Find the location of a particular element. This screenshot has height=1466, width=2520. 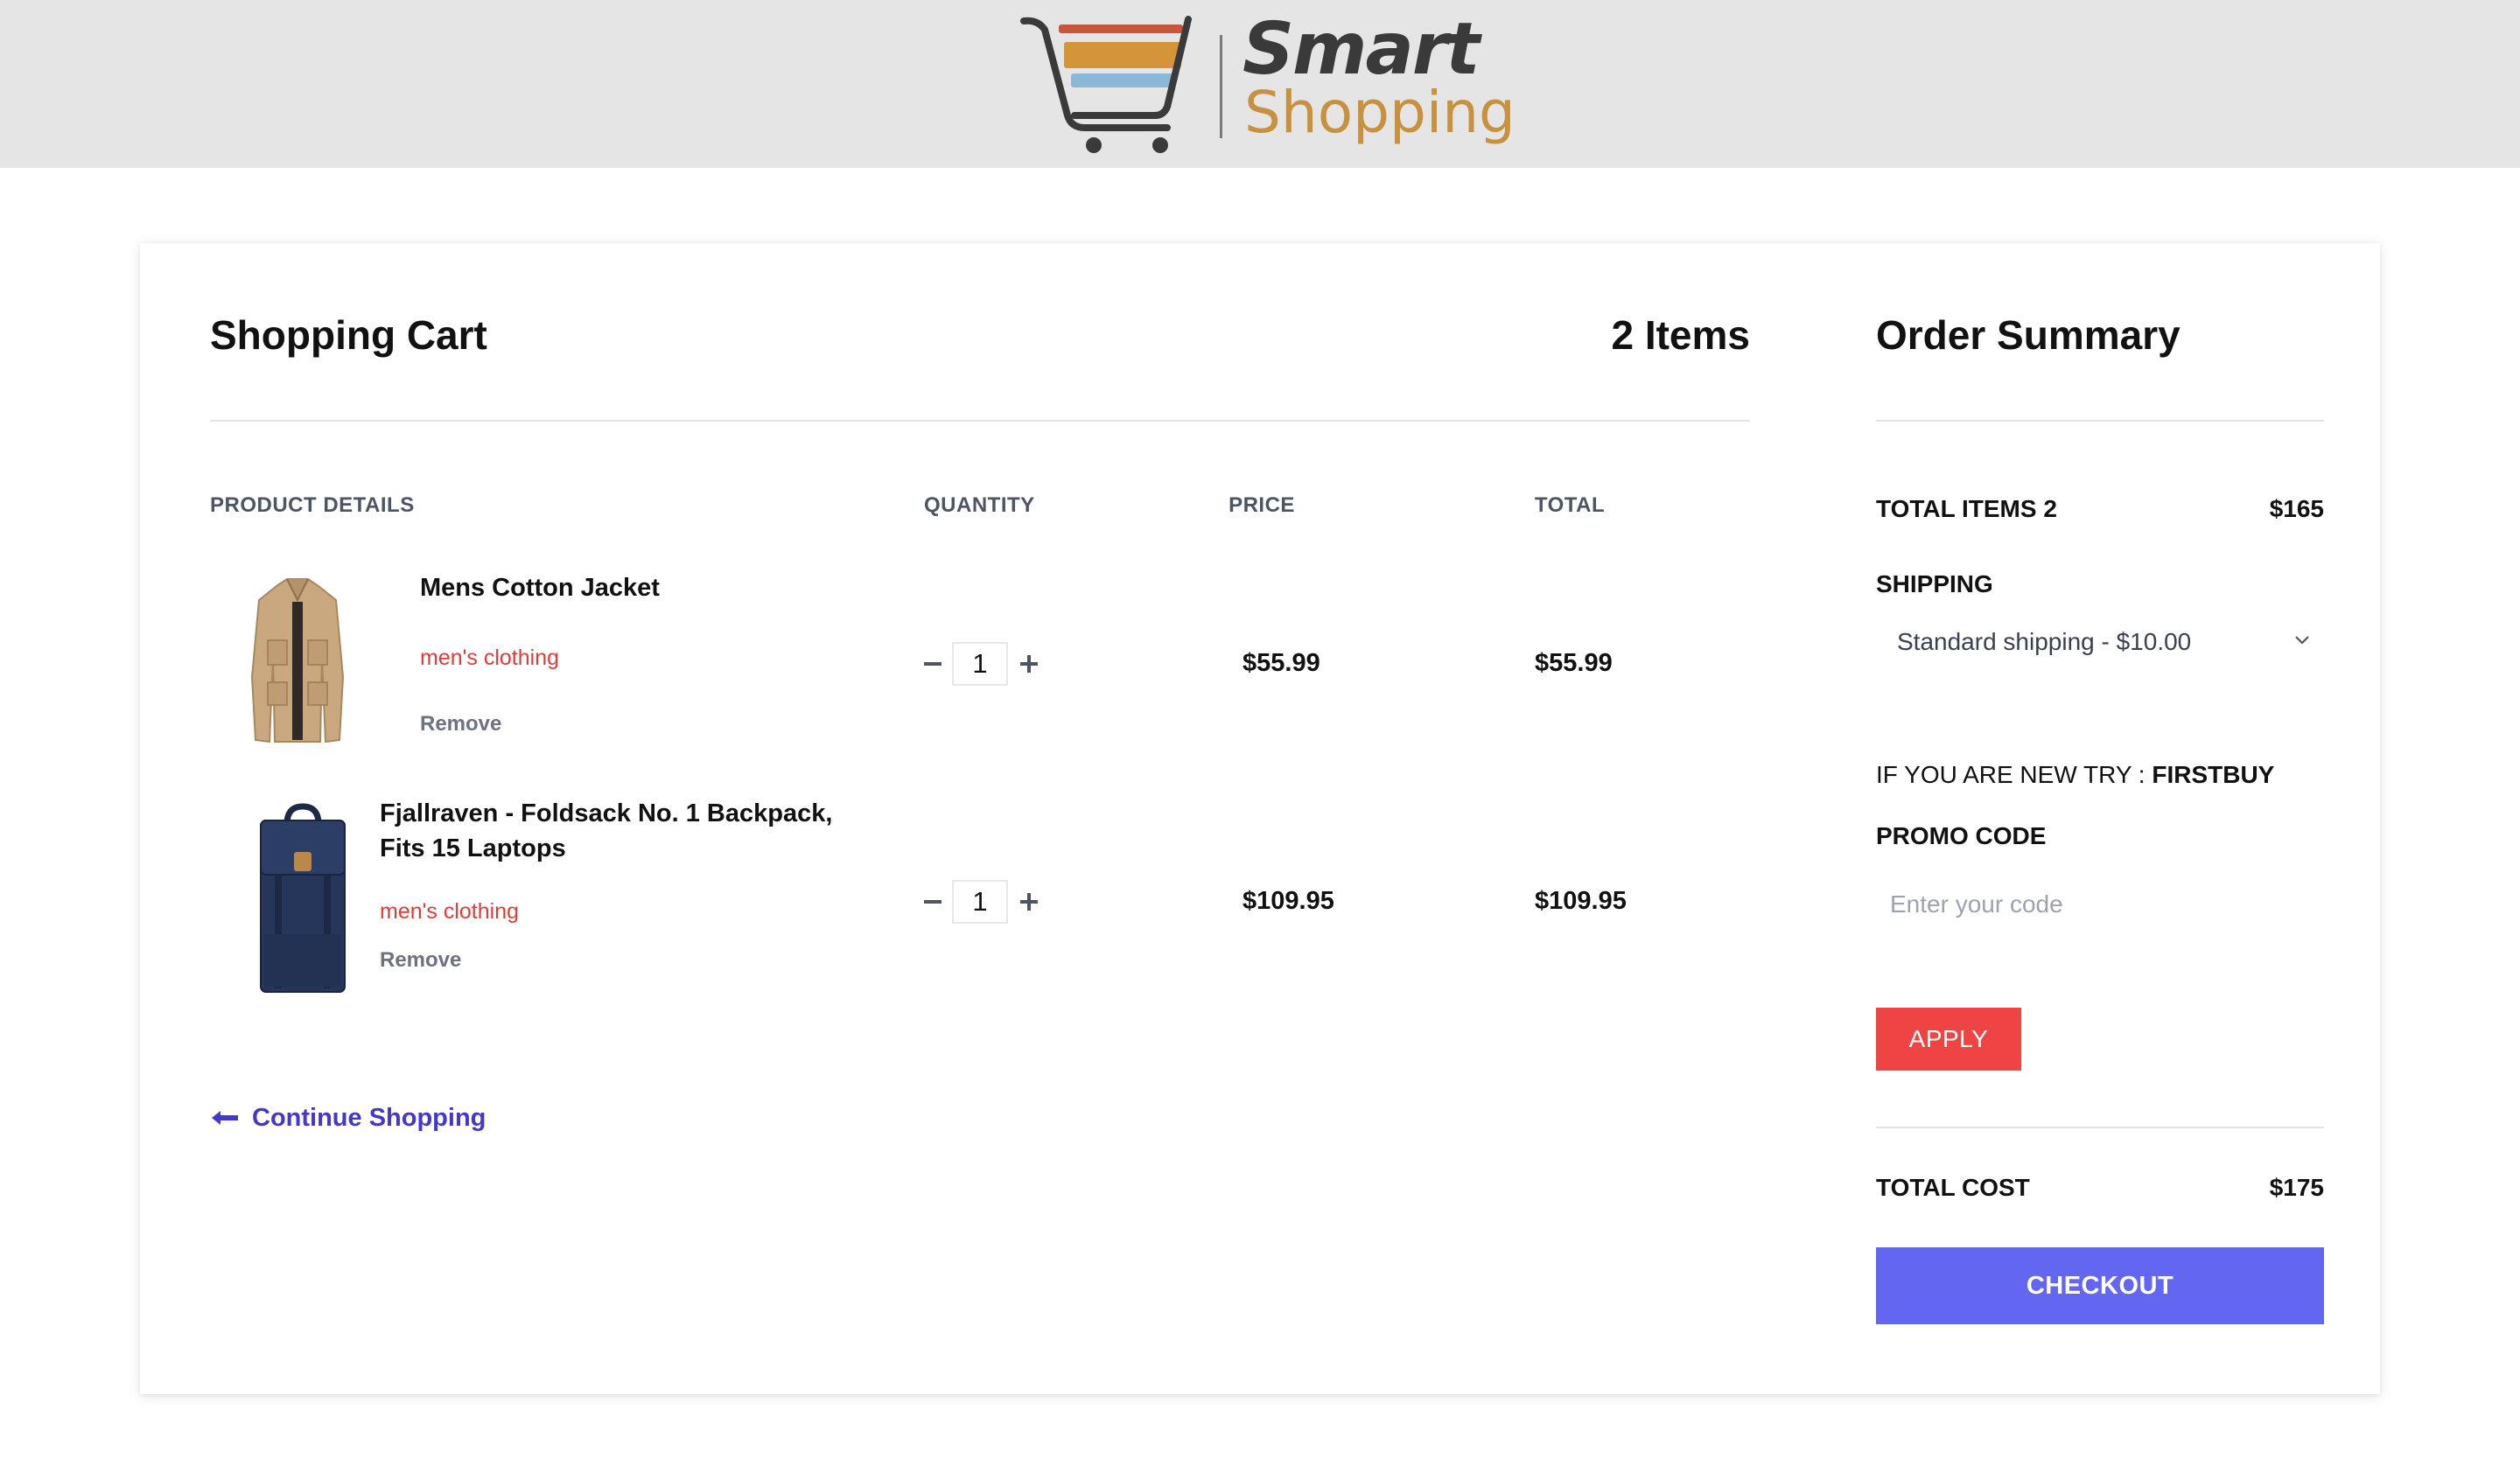

column-header-product: PRODUCT DETAILS is located at coordinates (312, 505).